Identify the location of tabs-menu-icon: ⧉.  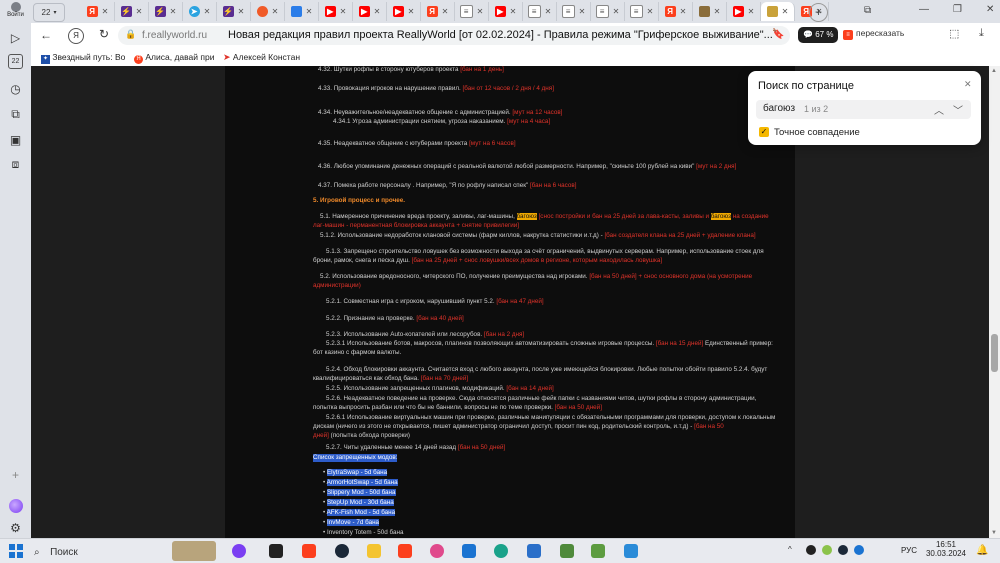
(867, 10).